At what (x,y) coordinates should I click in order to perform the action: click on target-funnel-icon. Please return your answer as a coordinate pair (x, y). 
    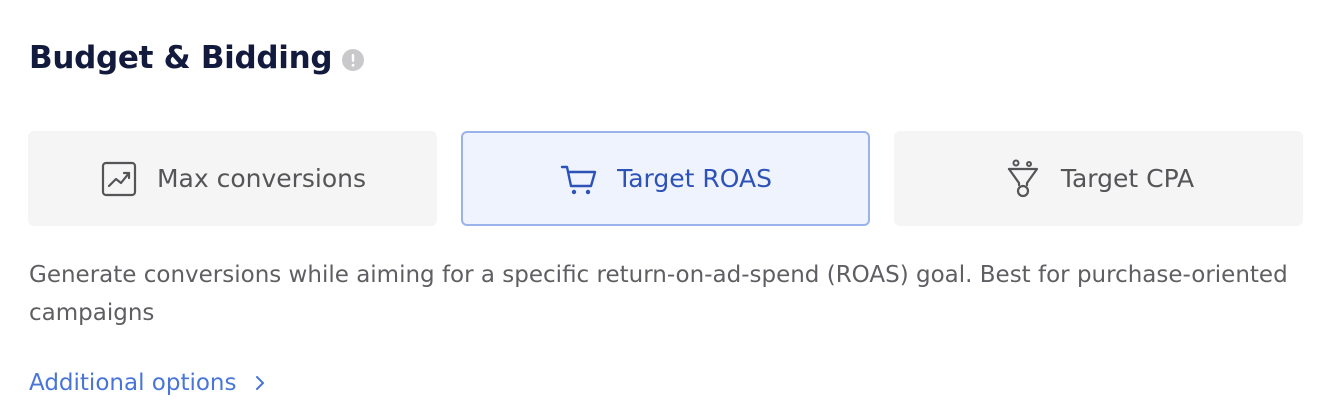
    Looking at the image, I should click on (1023, 179).